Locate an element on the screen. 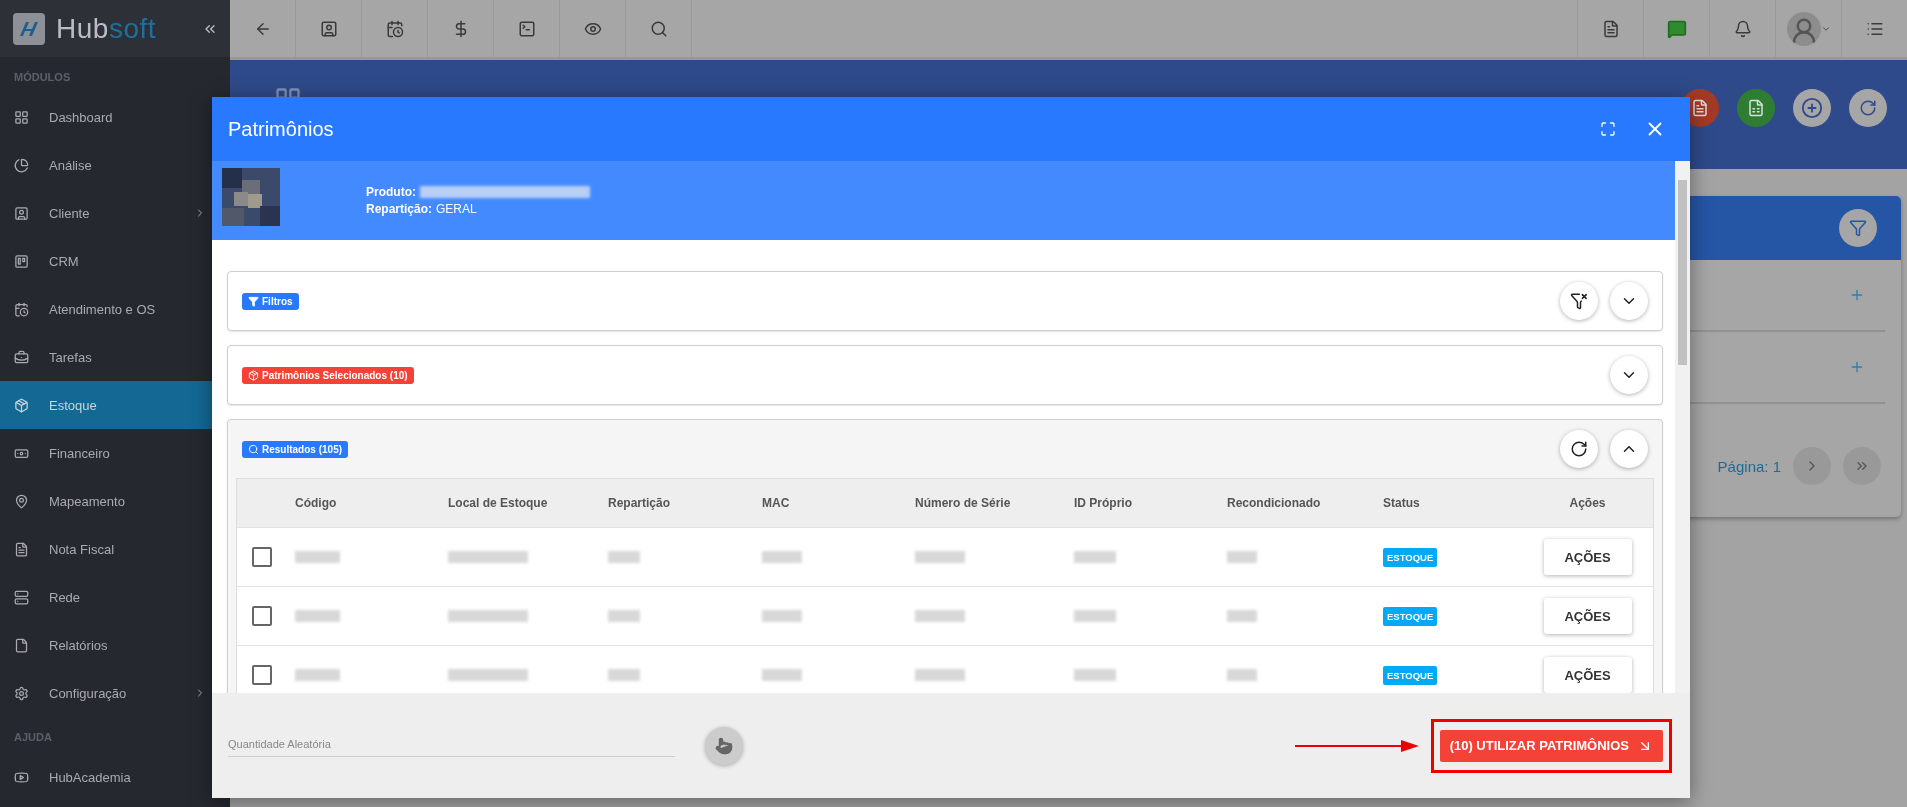 Image resolution: width=1907 pixels, height=807 pixels. sidebar-item: Tarefas is located at coordinates (115, 357).